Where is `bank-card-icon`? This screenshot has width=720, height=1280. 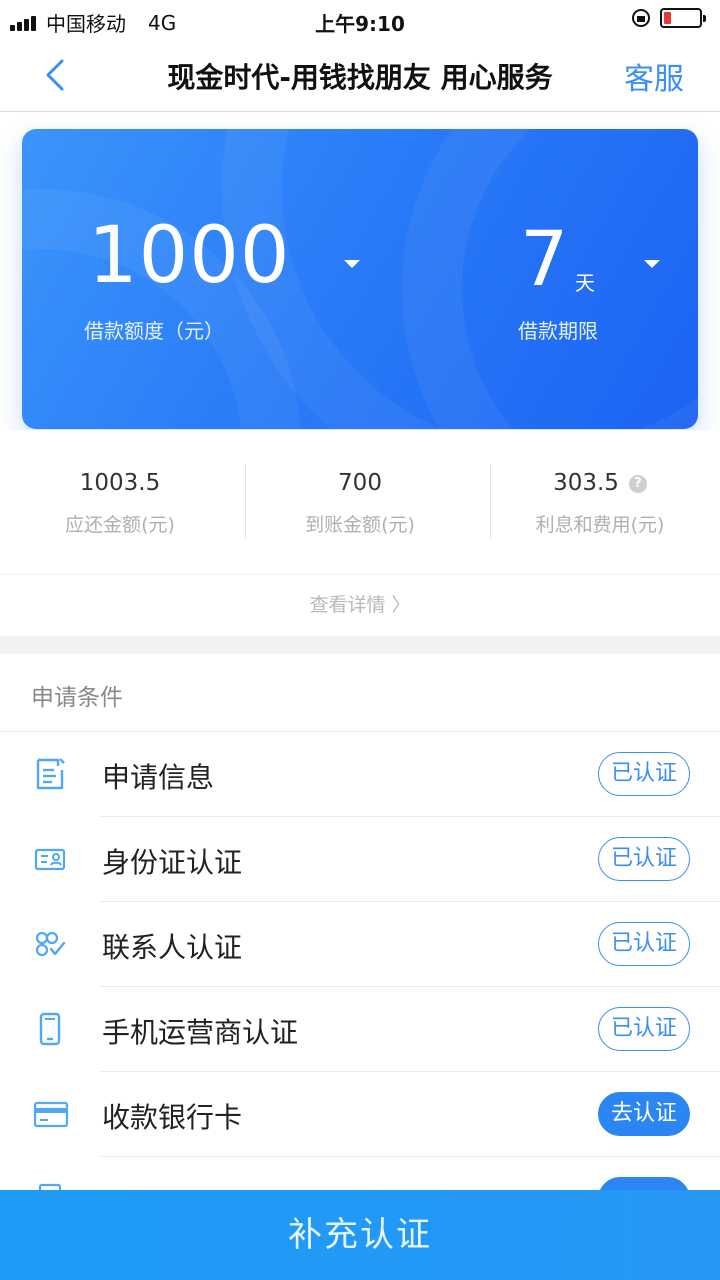 bank-card-icon is located at coordinates (51, 1114).